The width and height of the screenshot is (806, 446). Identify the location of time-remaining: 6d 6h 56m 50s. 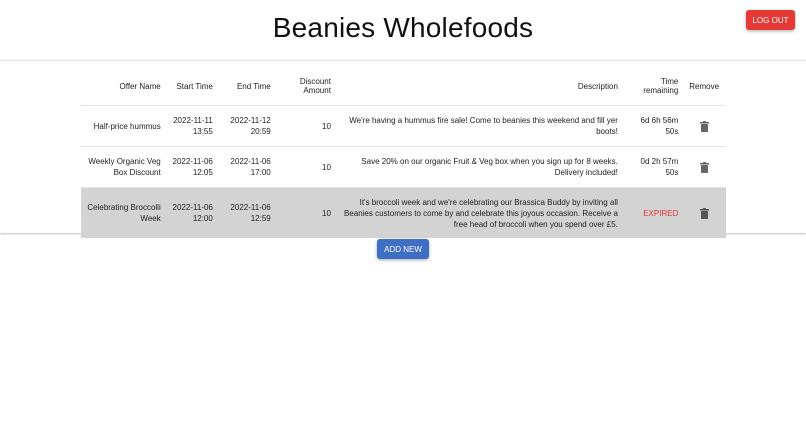
(654, 126).